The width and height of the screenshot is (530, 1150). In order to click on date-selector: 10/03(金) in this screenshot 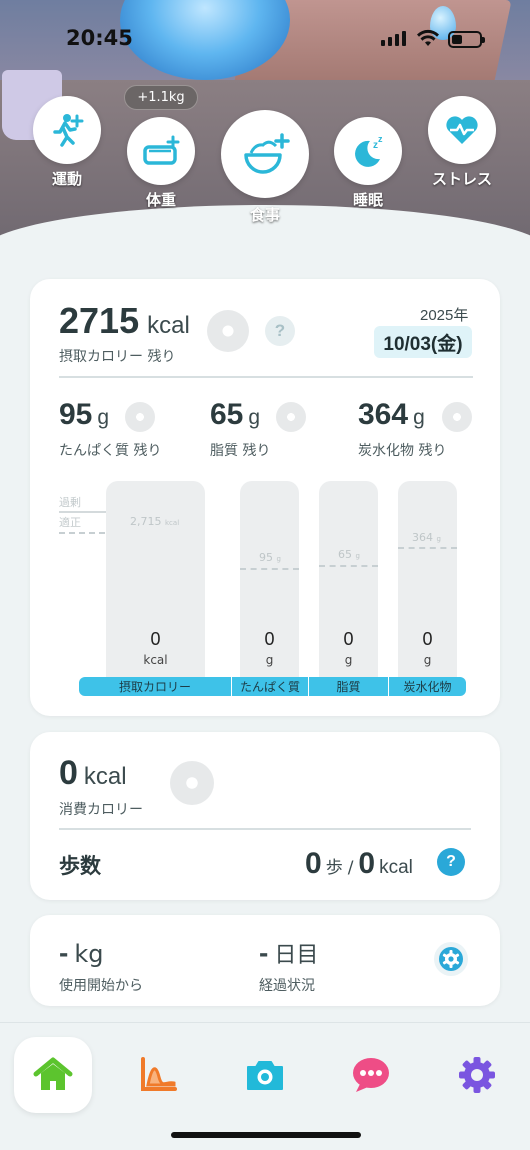, I will do `click(423, 342)`.